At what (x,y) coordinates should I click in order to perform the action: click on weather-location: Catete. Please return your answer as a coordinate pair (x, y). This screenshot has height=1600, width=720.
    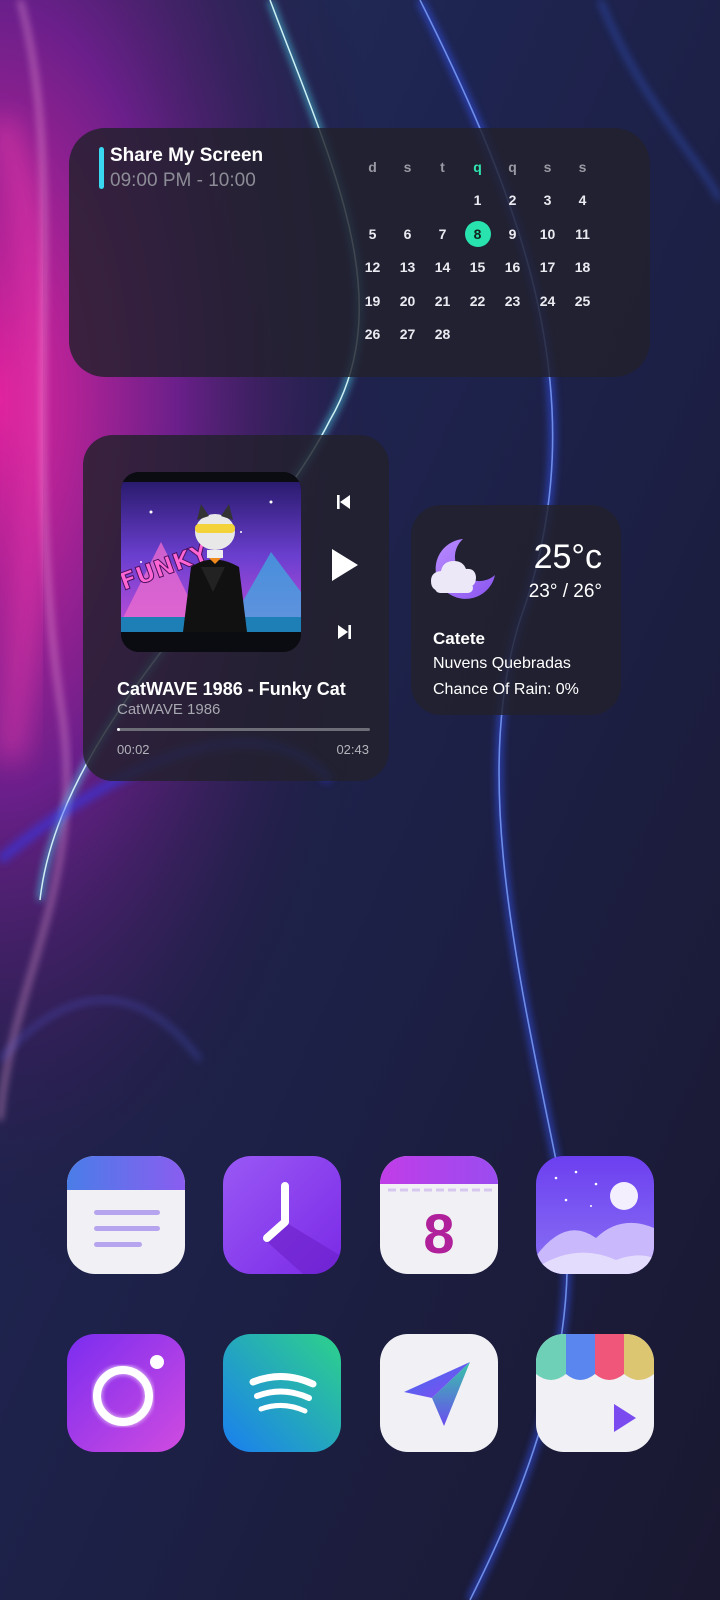
    Looking at the image, I should click on (459, 638).